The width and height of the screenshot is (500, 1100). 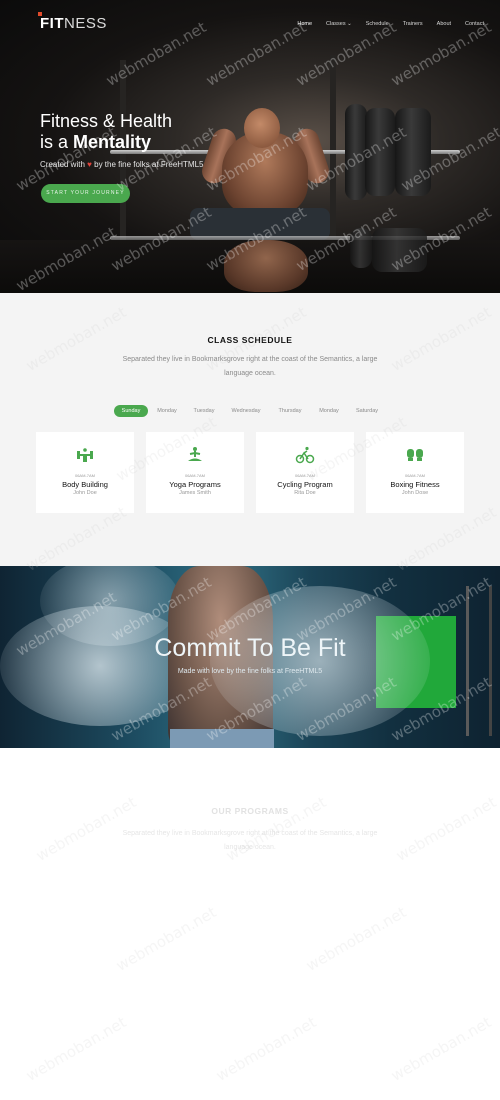 What do you see at coordinates (222, 738) in the screenshot?
I see `athlete-pants` at bounding box center [222, 738].